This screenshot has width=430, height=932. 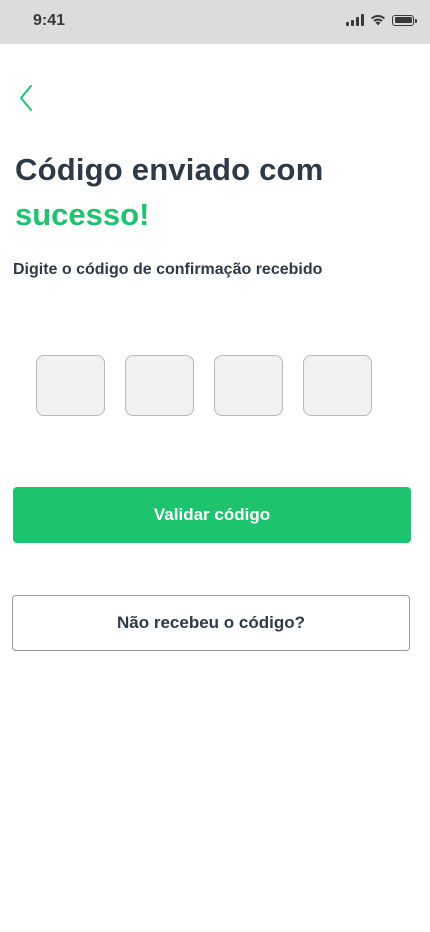 What do you see at coordinates (212, 515) in the screenshot?
I see `validate-code-button: Validar código` at bounding box center [212, 515].